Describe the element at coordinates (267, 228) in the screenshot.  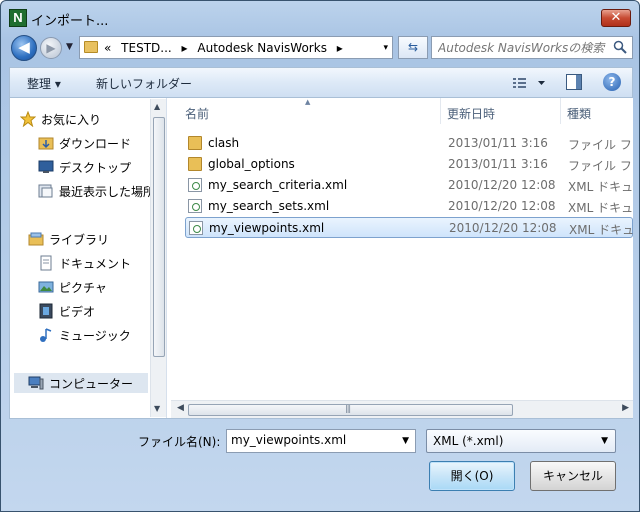
I see `file-name: my_viewpoints.xml` at that location.